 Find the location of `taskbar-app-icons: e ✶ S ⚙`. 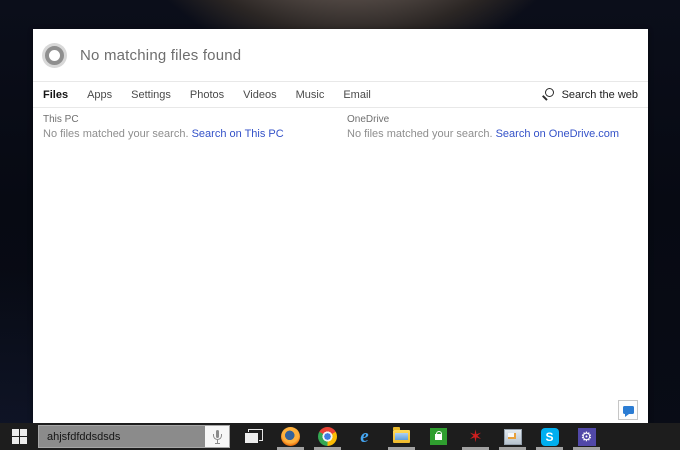

taskbar-app-icons: e ✶ S ⚙ is located at coordinates (420, 436).